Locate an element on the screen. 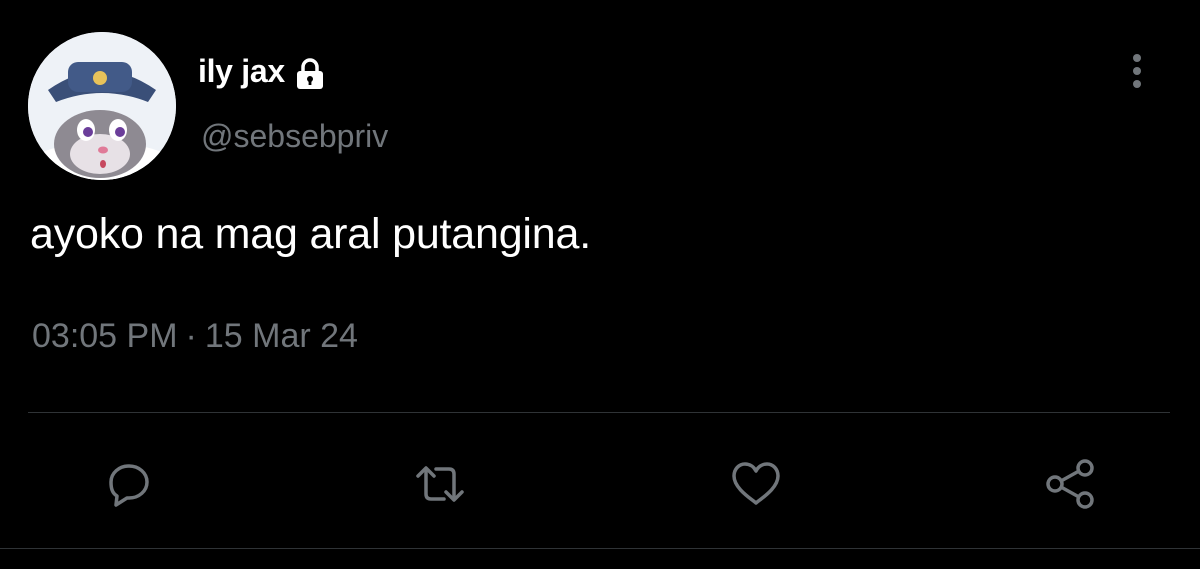 The height and width of the screenshot is (569, 1200). avatar is located at coordinates (102, 106).